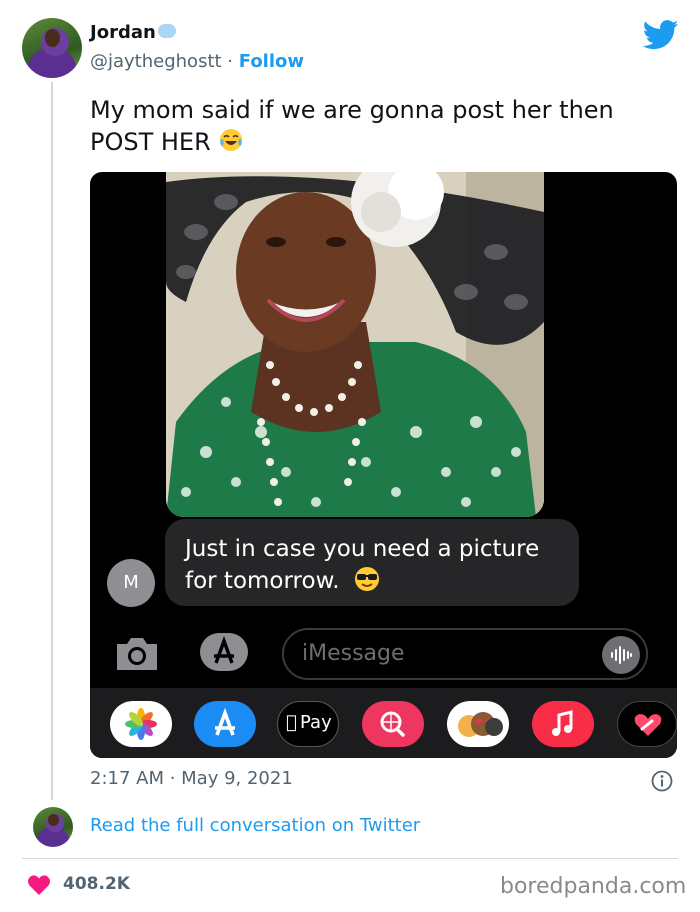 The height and width of the screenshot is (912, 700). Describe the element at coordinates (141, 724) in the screenshot. I see `photos-app-icon` at that location.